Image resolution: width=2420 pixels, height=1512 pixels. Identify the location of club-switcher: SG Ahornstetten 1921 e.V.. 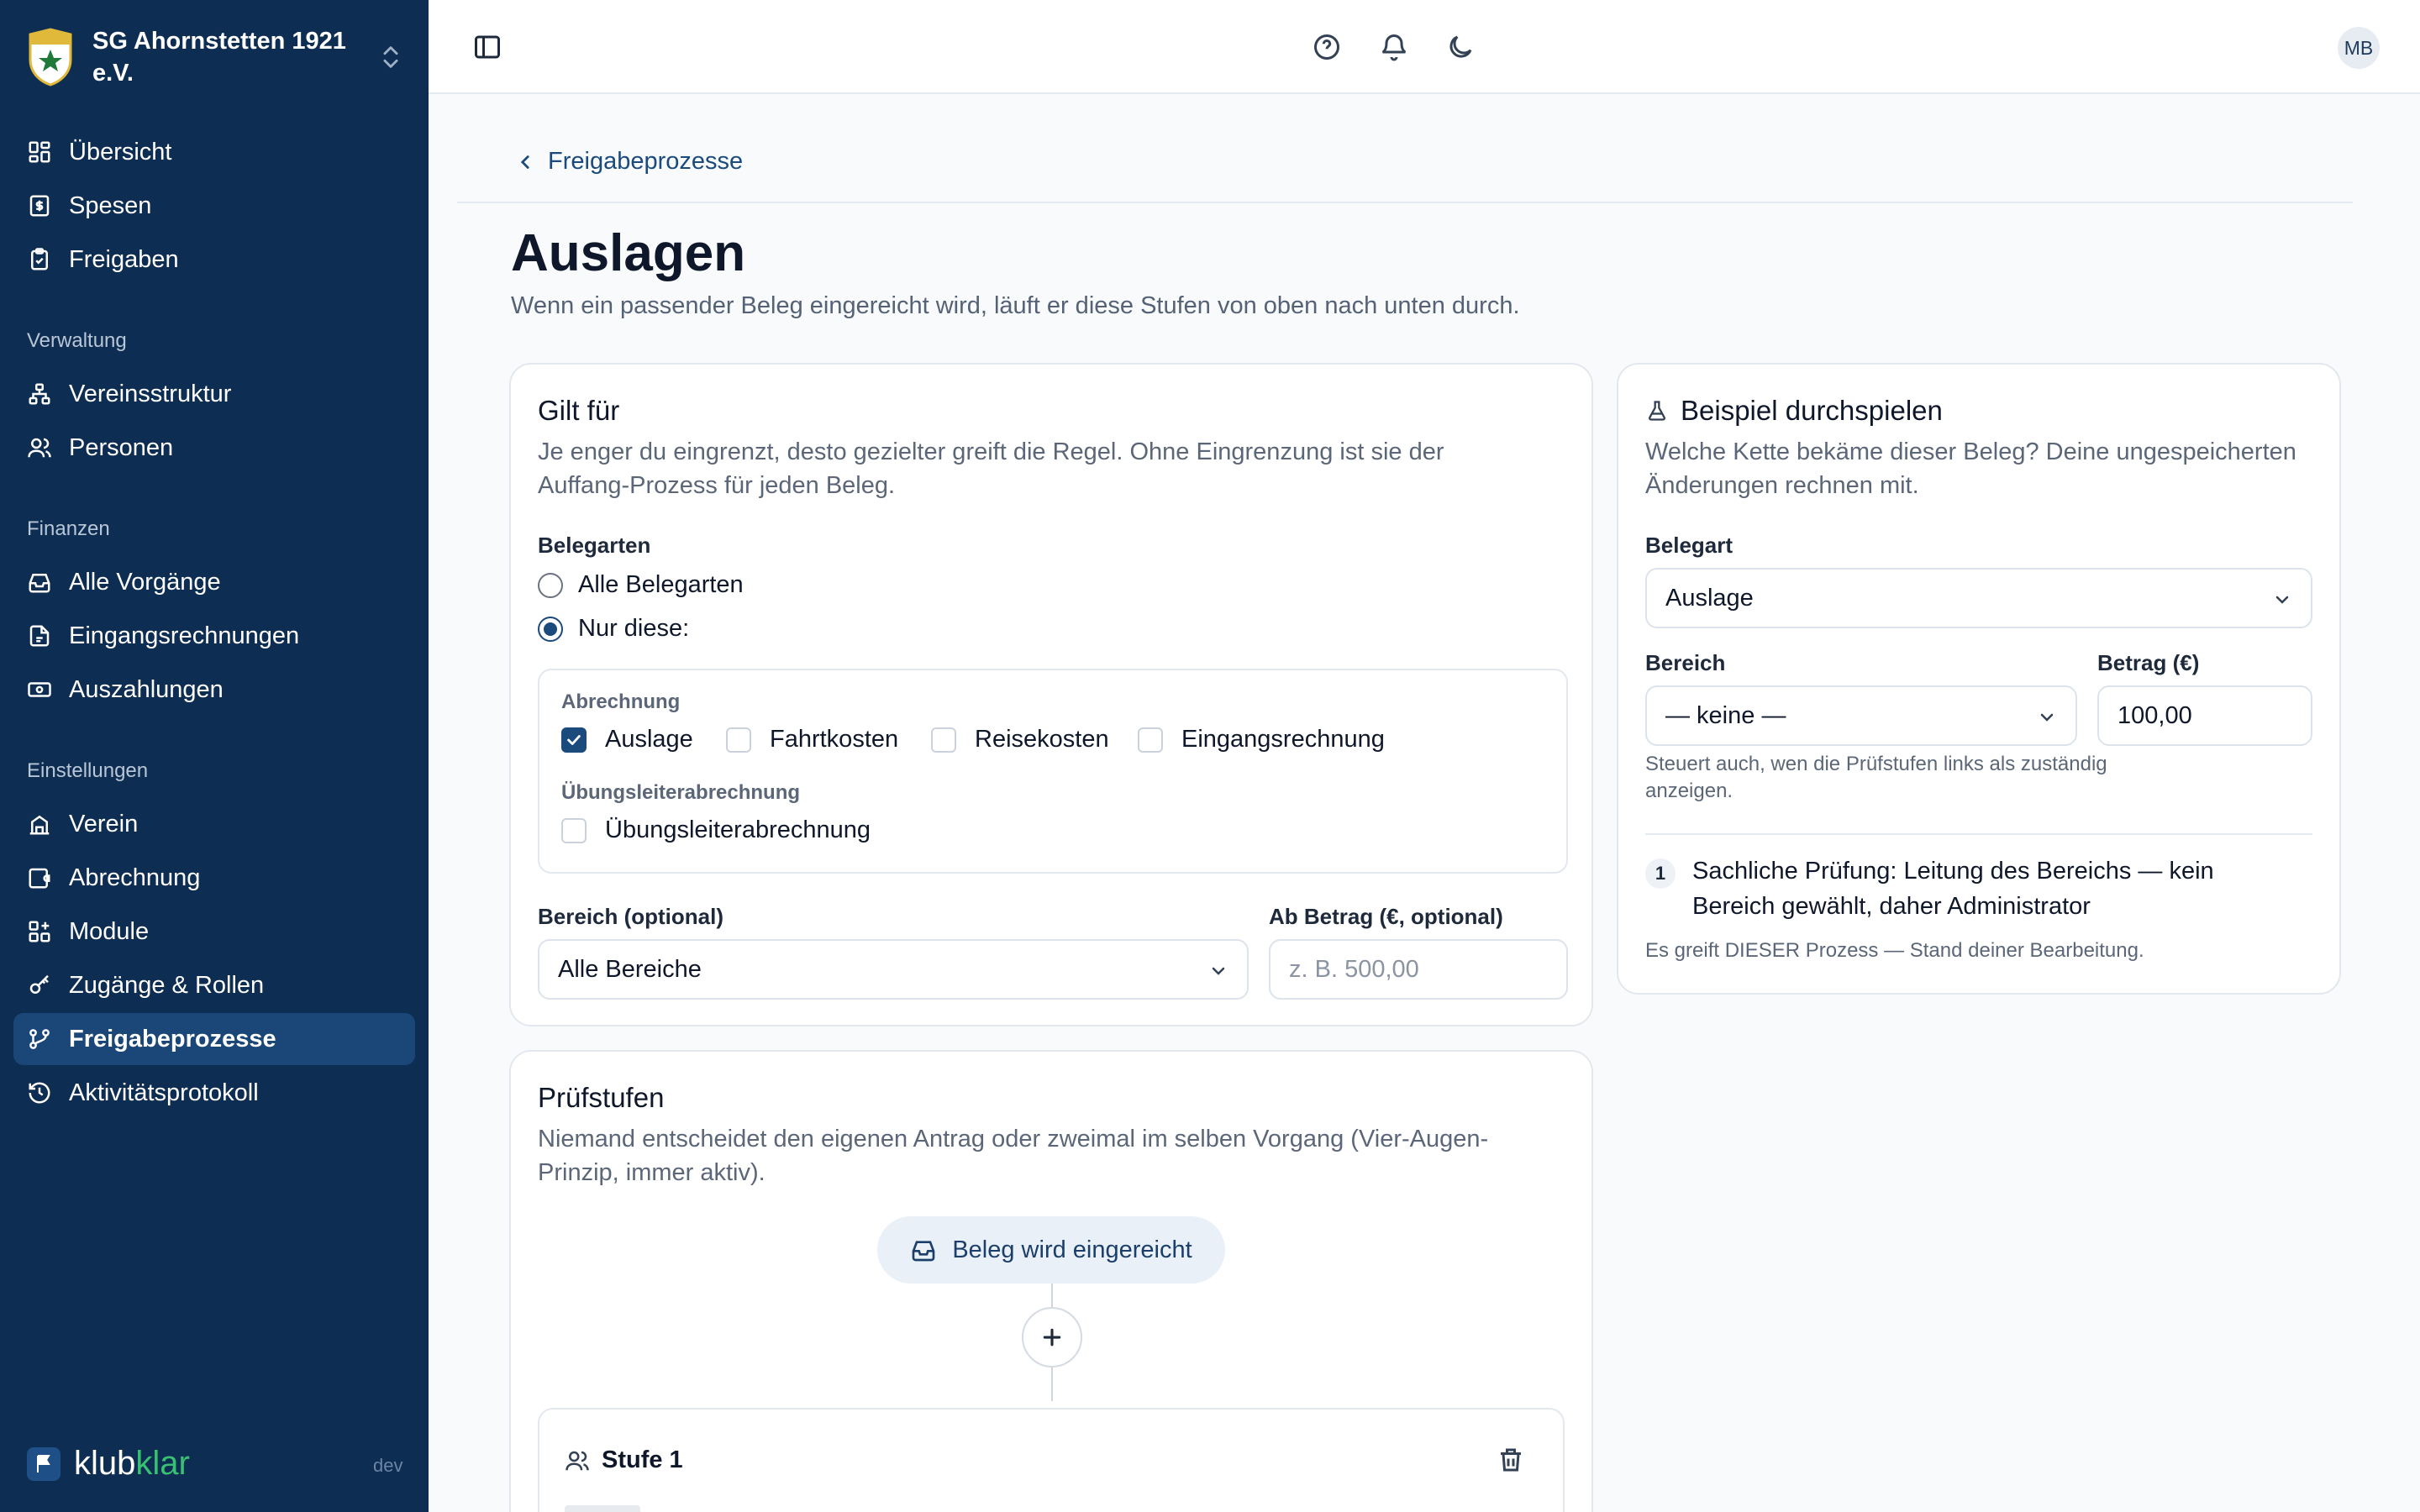
(216, 57).